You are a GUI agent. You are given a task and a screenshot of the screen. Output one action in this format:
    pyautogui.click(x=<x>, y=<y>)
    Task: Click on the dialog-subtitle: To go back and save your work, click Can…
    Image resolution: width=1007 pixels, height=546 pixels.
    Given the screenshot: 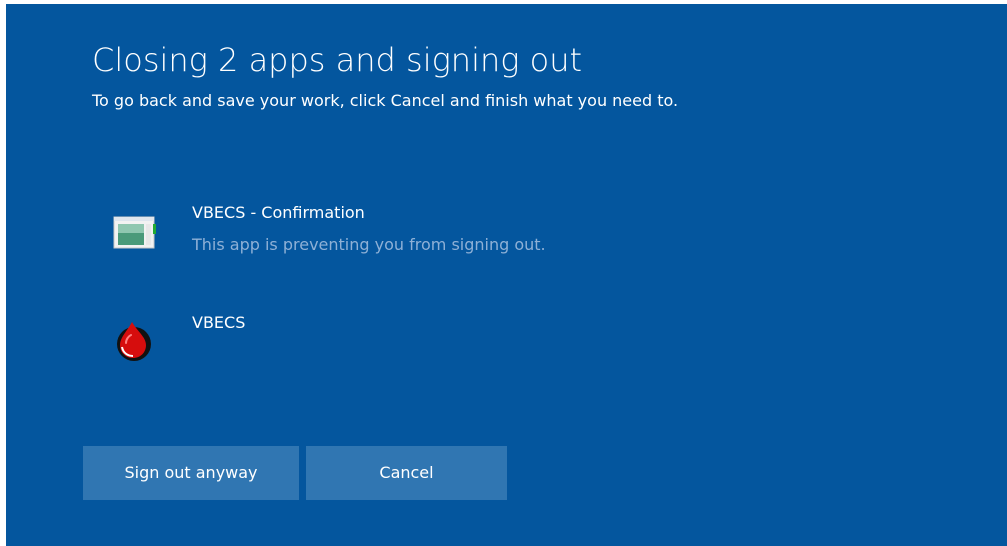 What is the action you would take?
    pyautogui.click(x=385, y=100)
    